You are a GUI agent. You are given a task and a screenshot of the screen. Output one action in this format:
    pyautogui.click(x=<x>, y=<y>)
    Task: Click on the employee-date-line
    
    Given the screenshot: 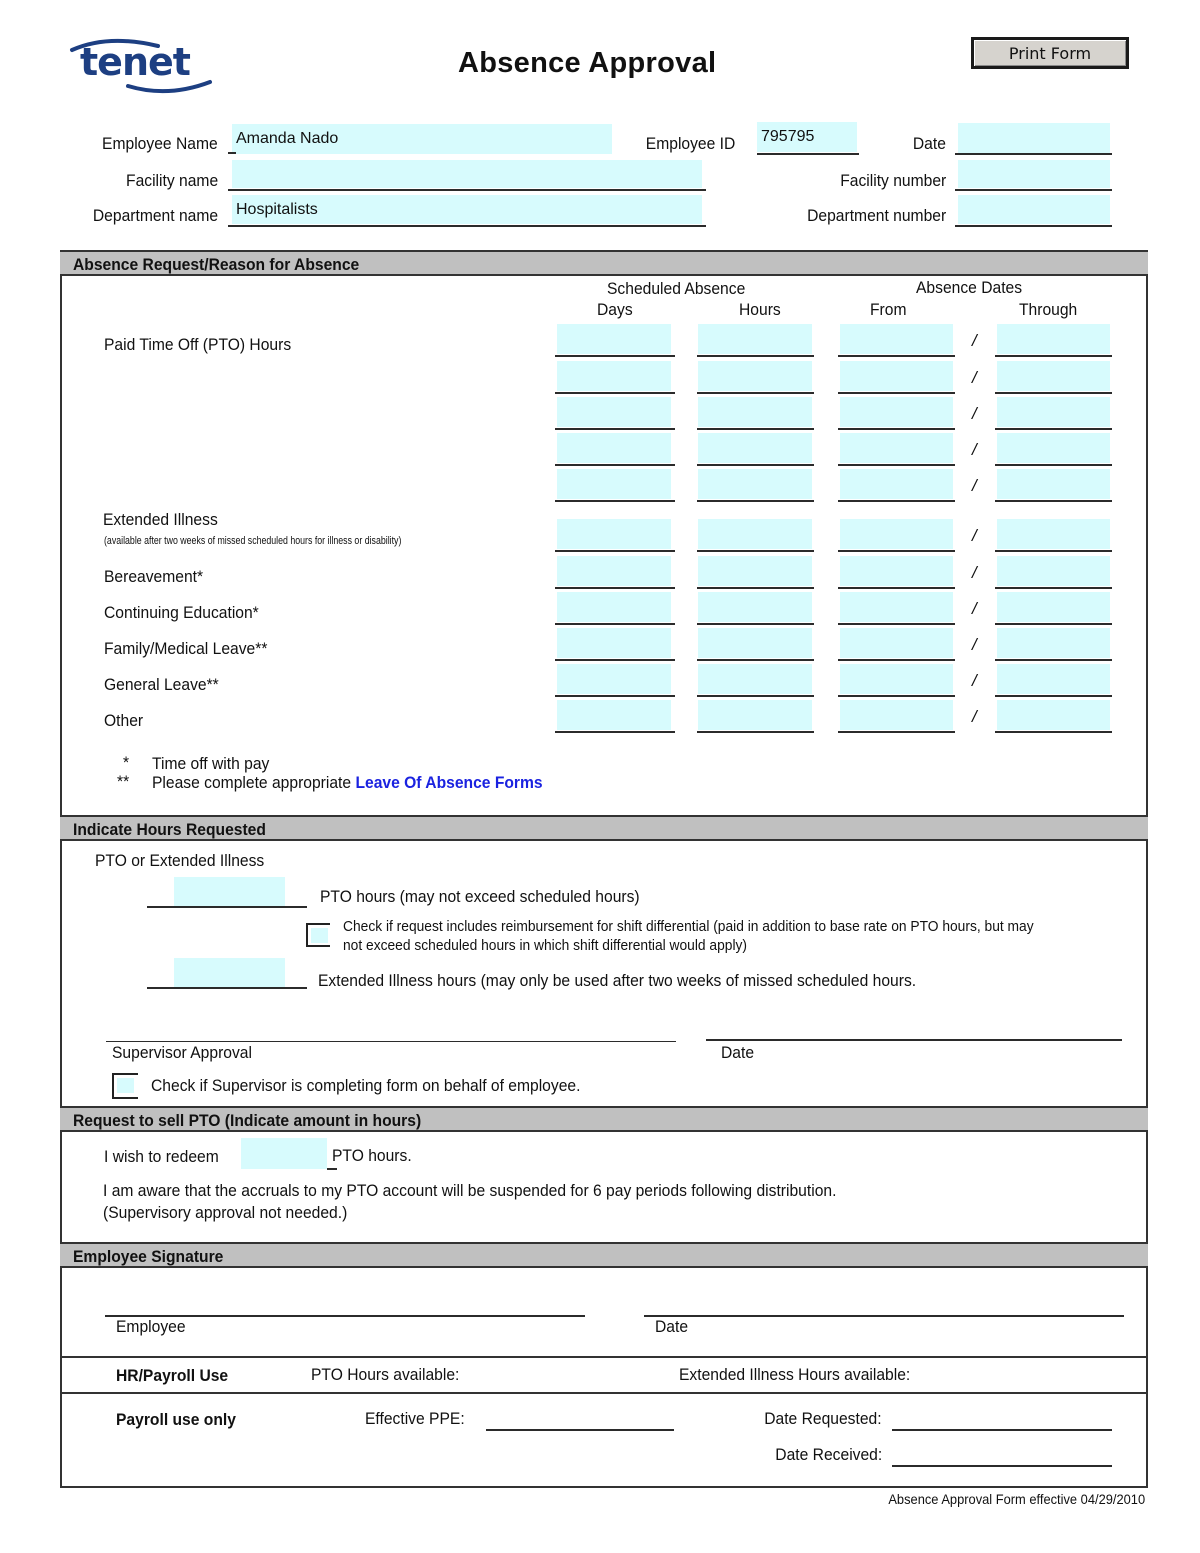 What is the action you would take?
    pyautogui.click(x=884, y=1316)
    